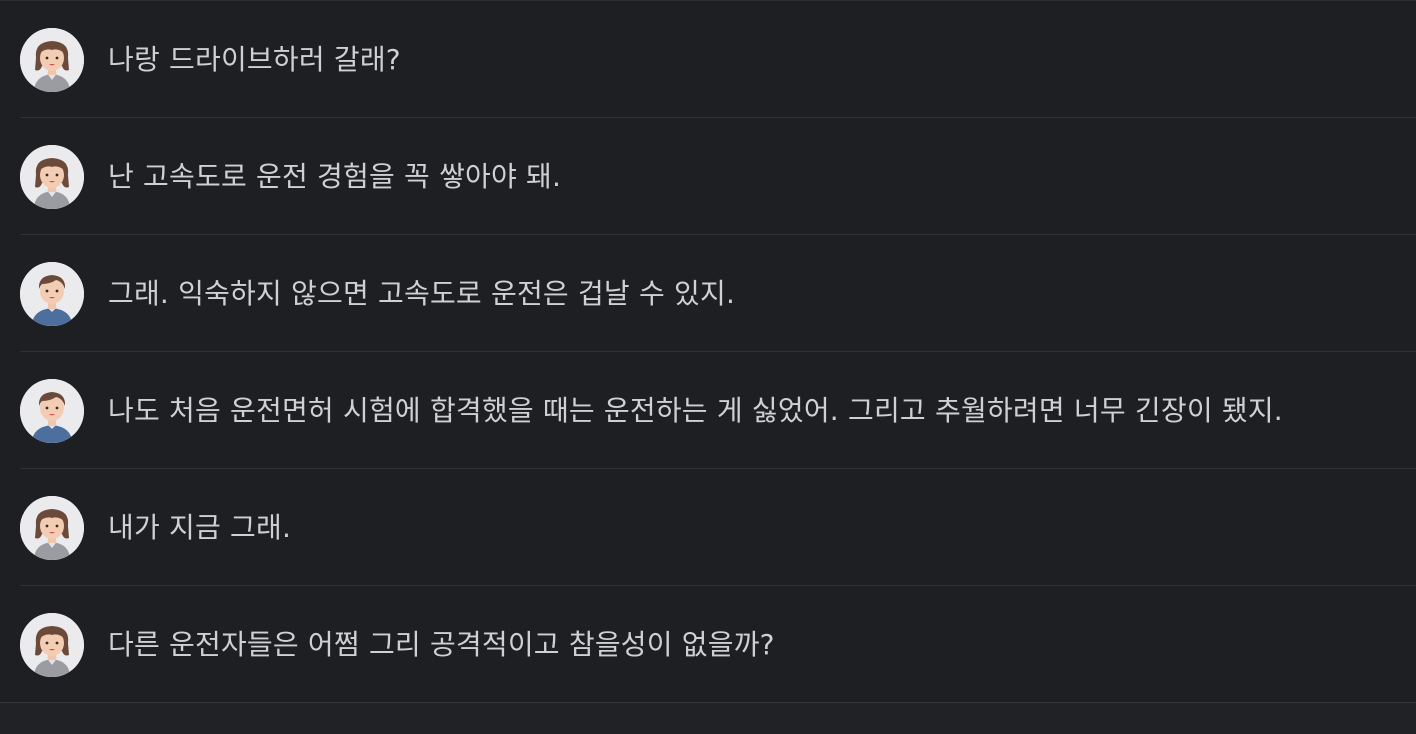 This screenshot has width=1416, height=734. What do you see at coordinates (254, 59) in the screenshot?
I see `message-text: 나랑 드라이브하러 갈래?` at bounding box center [254, 59].